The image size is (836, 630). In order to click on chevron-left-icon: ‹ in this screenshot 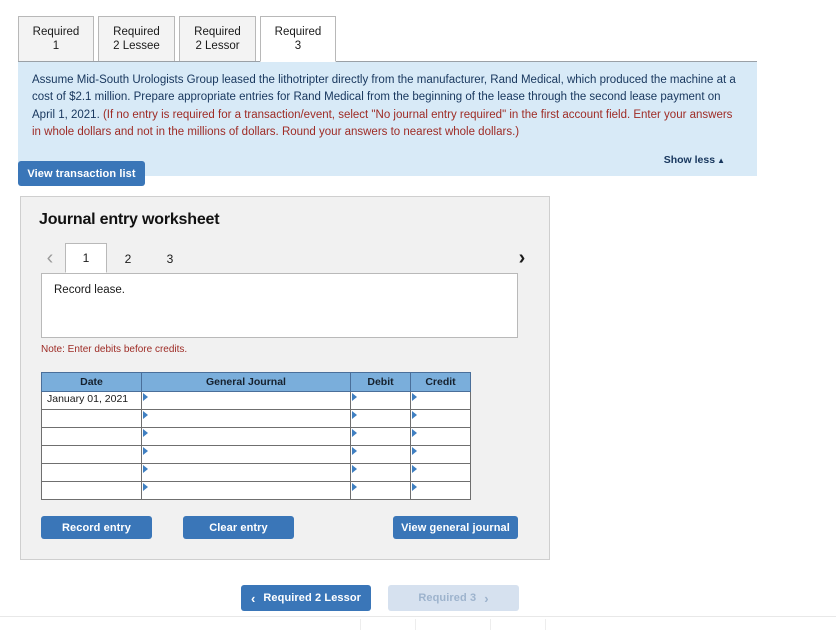, I will do `click(253, 598)`.